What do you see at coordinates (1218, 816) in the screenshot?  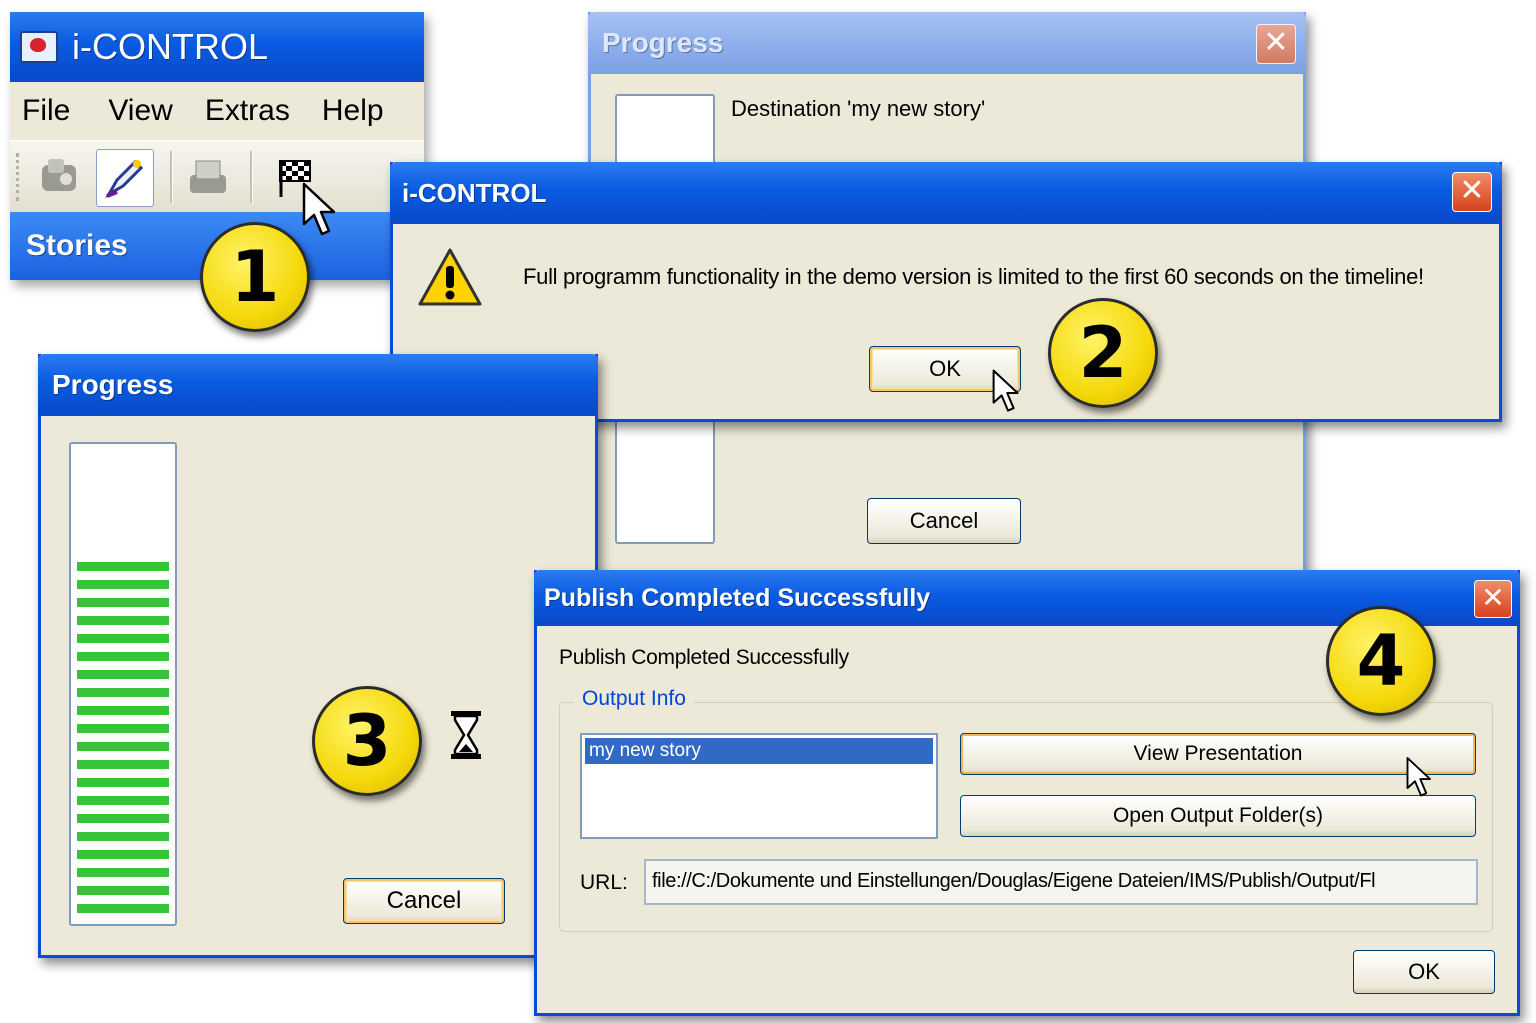 I see `open-output-folder-button: Open Output Folder(s)` at bounding box center [1218, 816].